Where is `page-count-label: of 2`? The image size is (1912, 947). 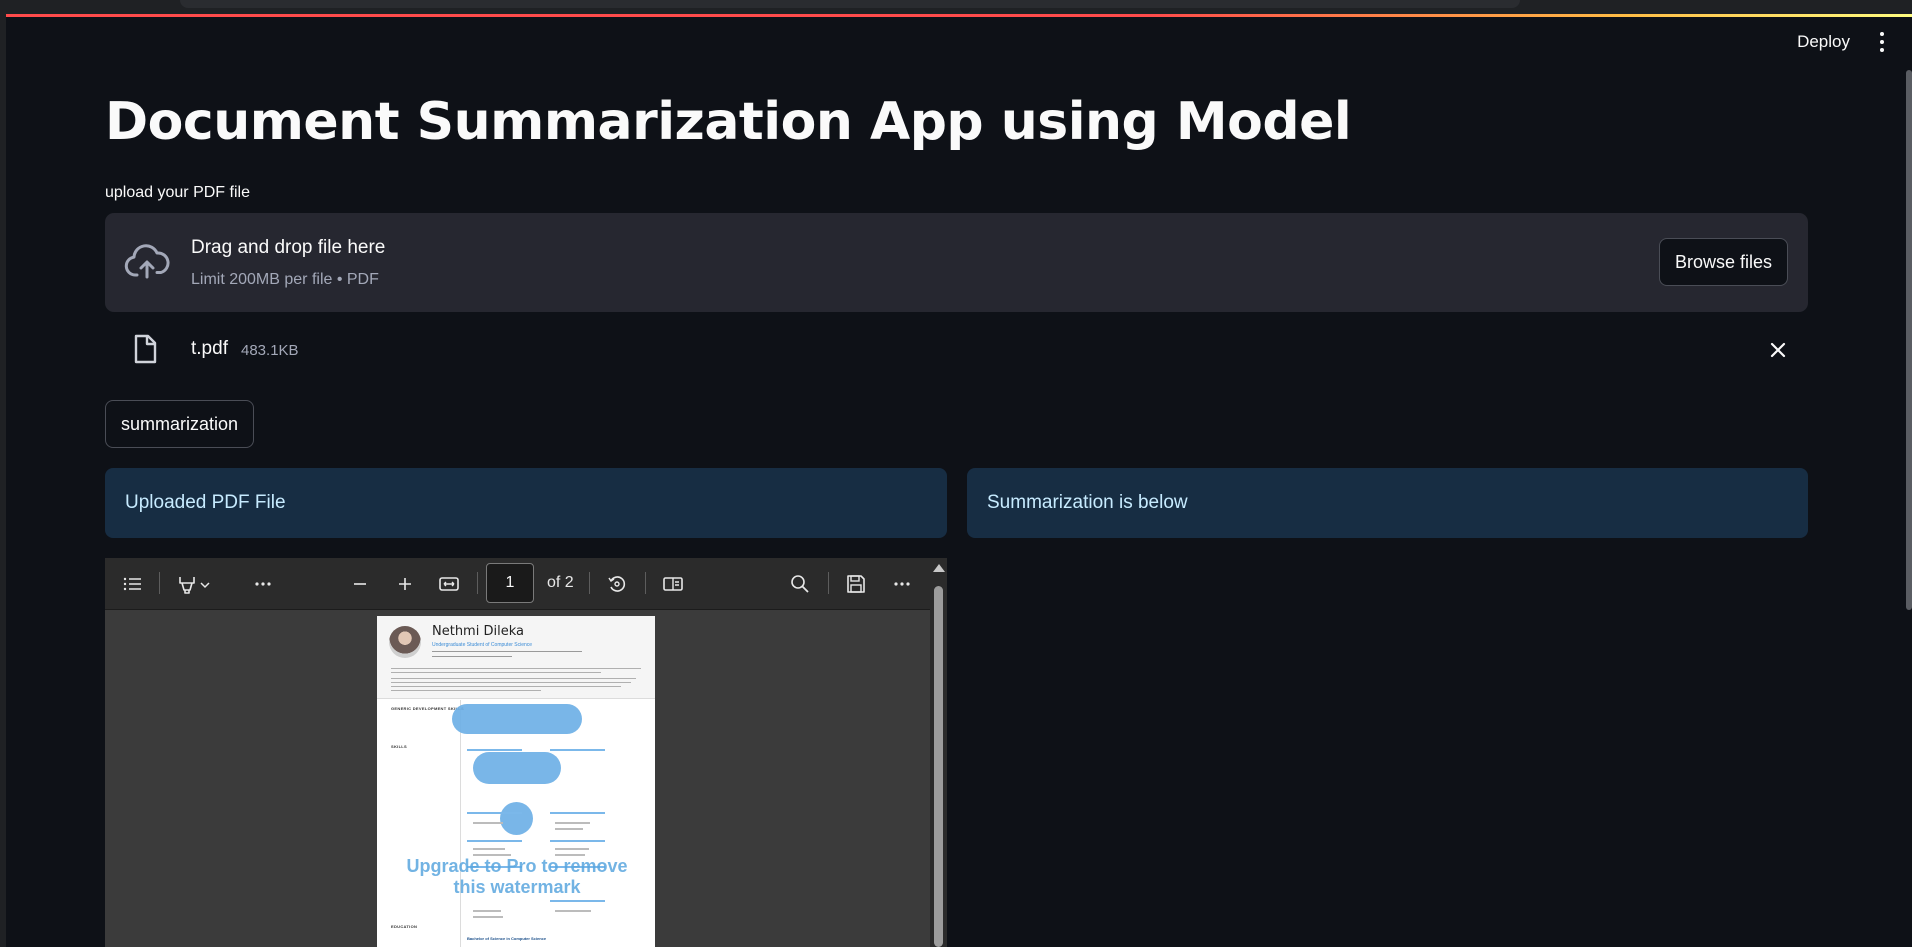
page-count-label: of 2 is located at coordinates (560, 582).